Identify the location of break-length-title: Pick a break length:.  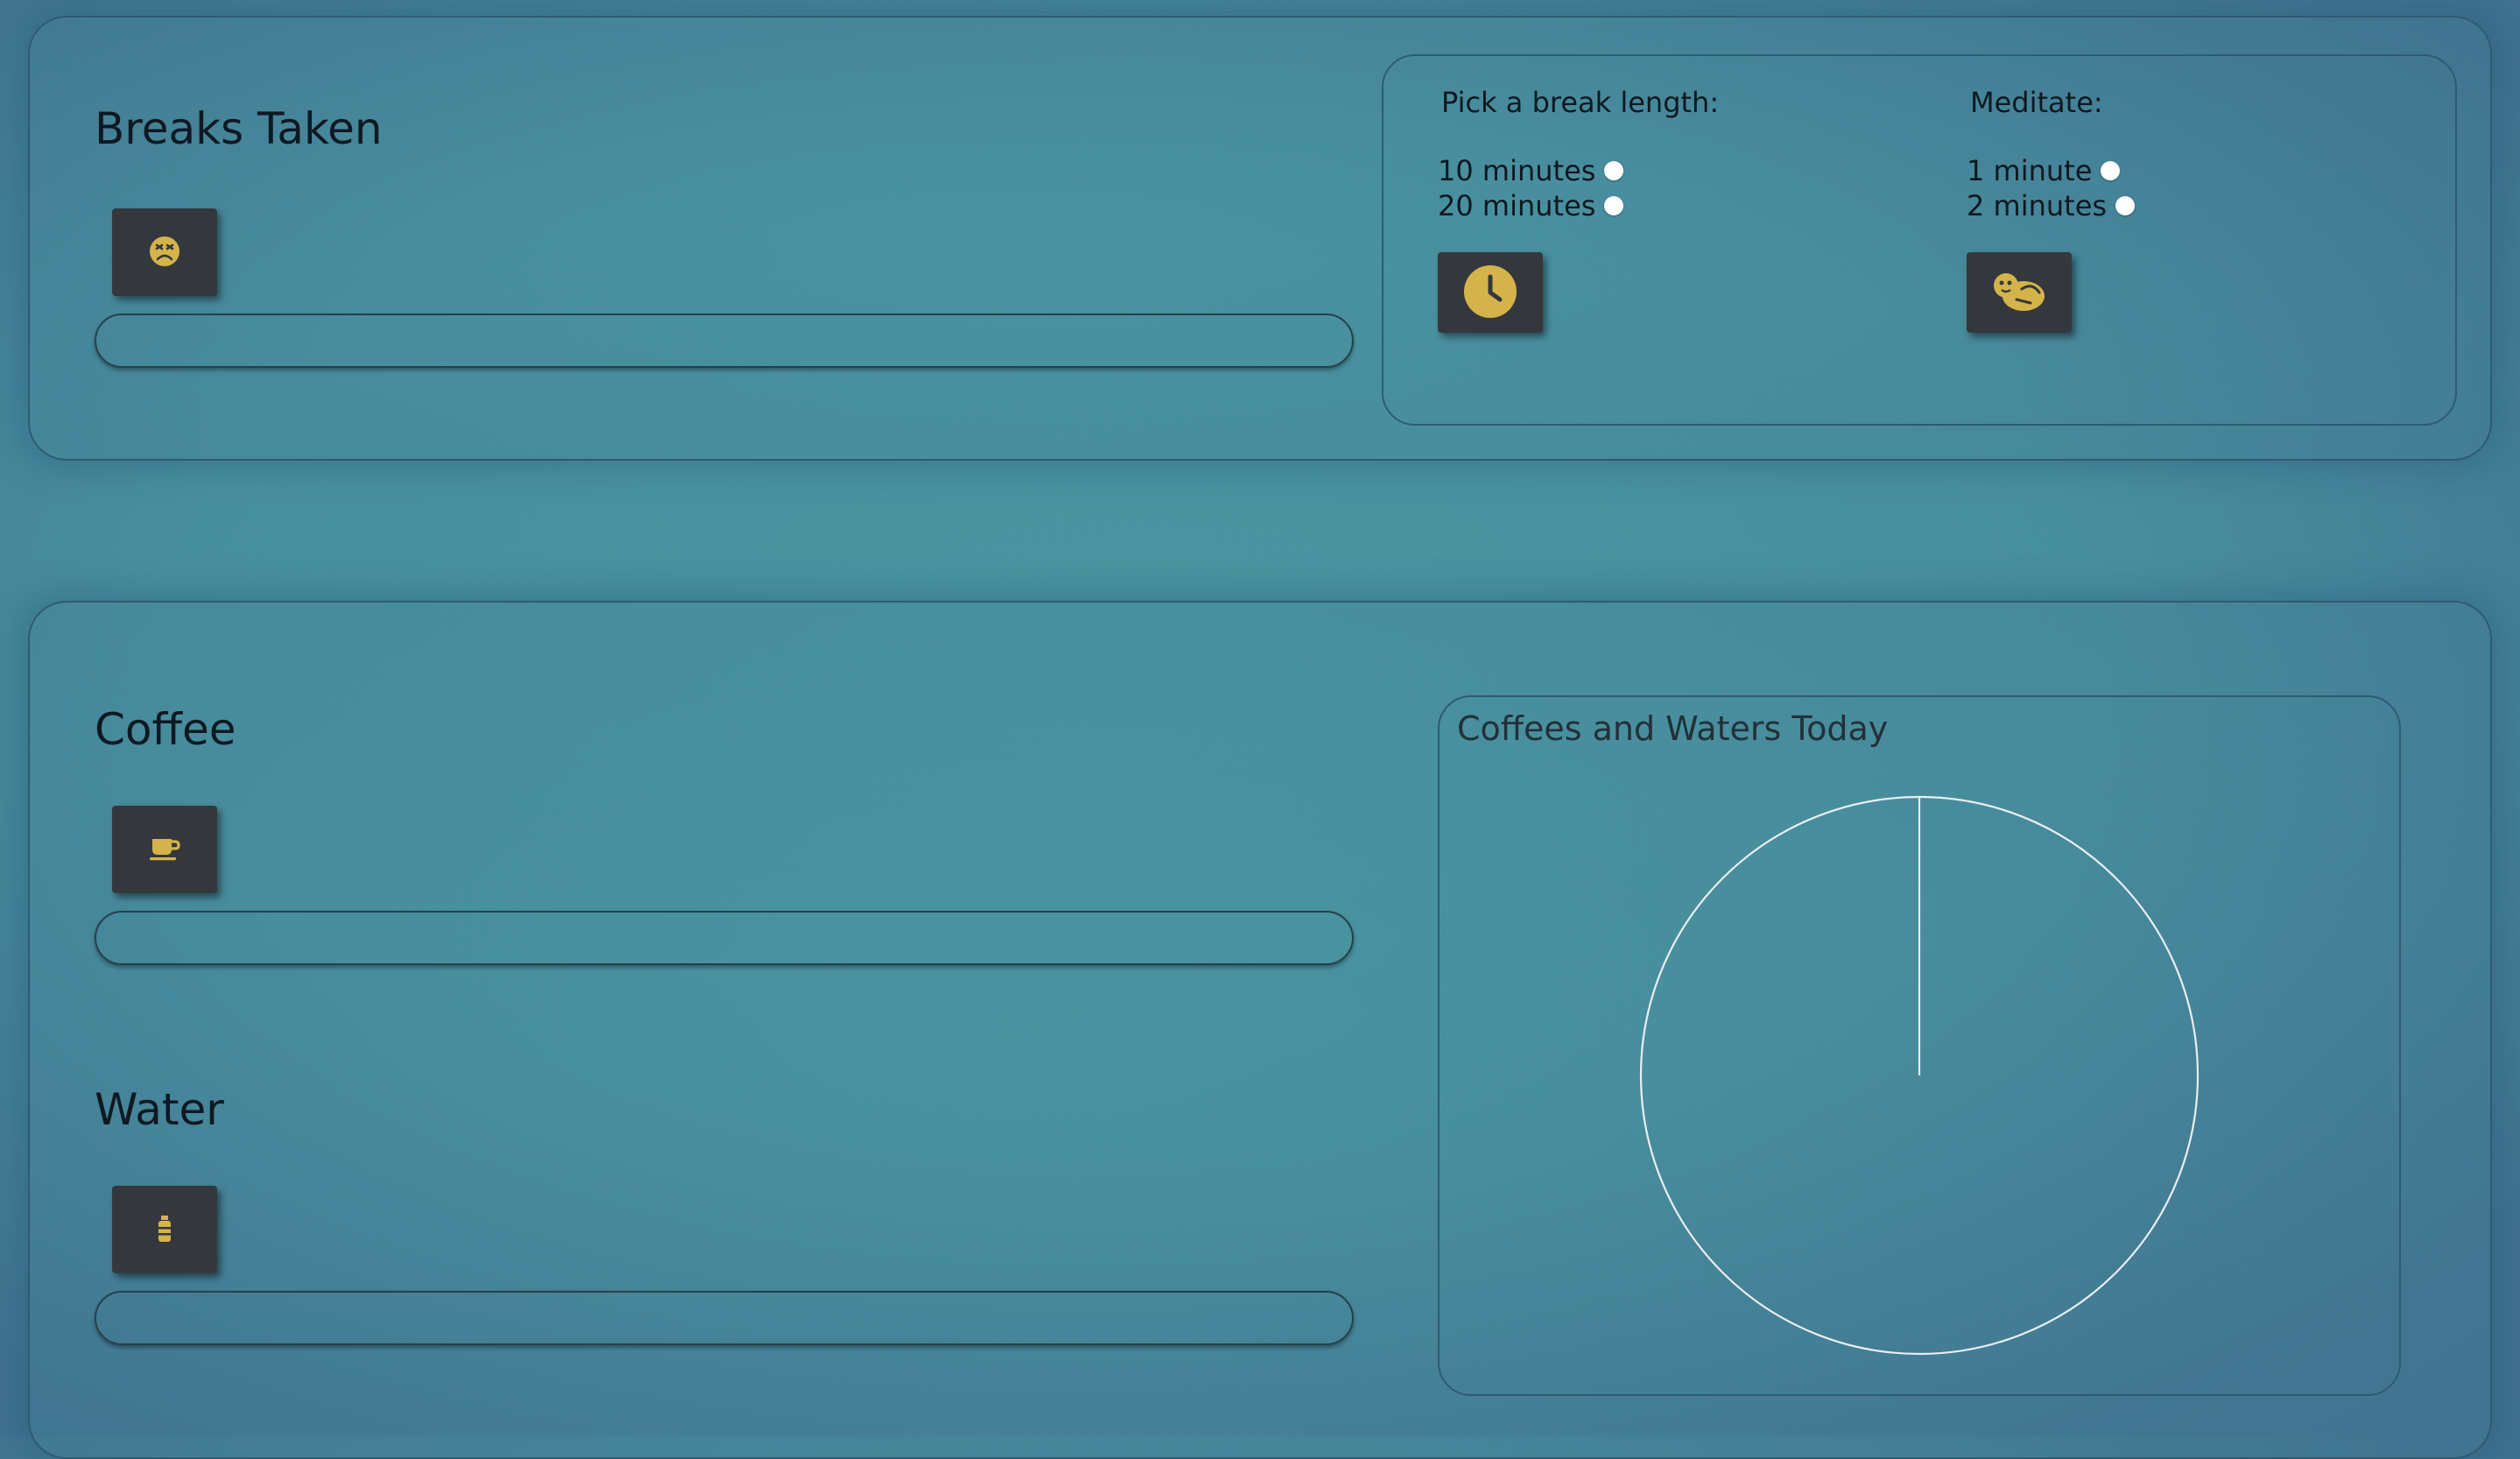
(1580, 102).